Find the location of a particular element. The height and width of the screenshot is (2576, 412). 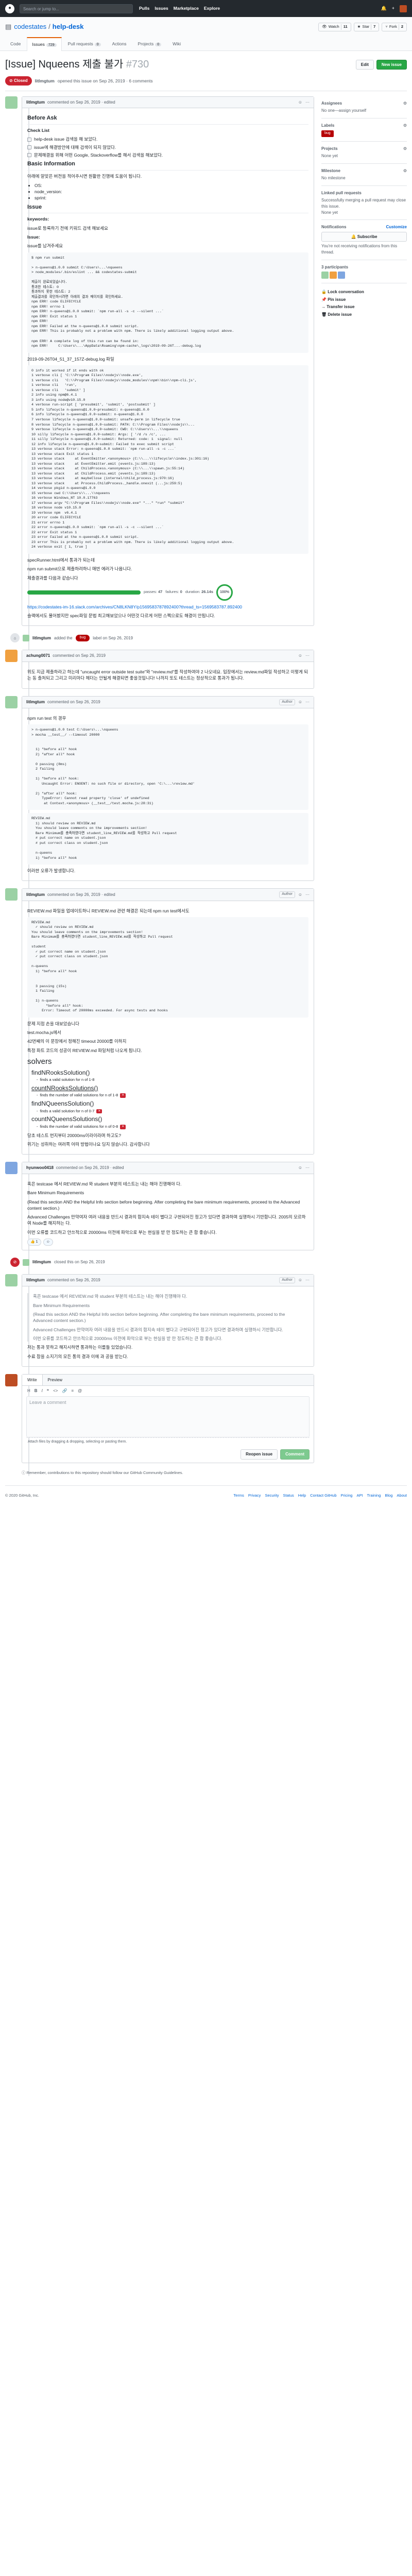

footer-link: Privacy is located at coordinates (254, 1496).